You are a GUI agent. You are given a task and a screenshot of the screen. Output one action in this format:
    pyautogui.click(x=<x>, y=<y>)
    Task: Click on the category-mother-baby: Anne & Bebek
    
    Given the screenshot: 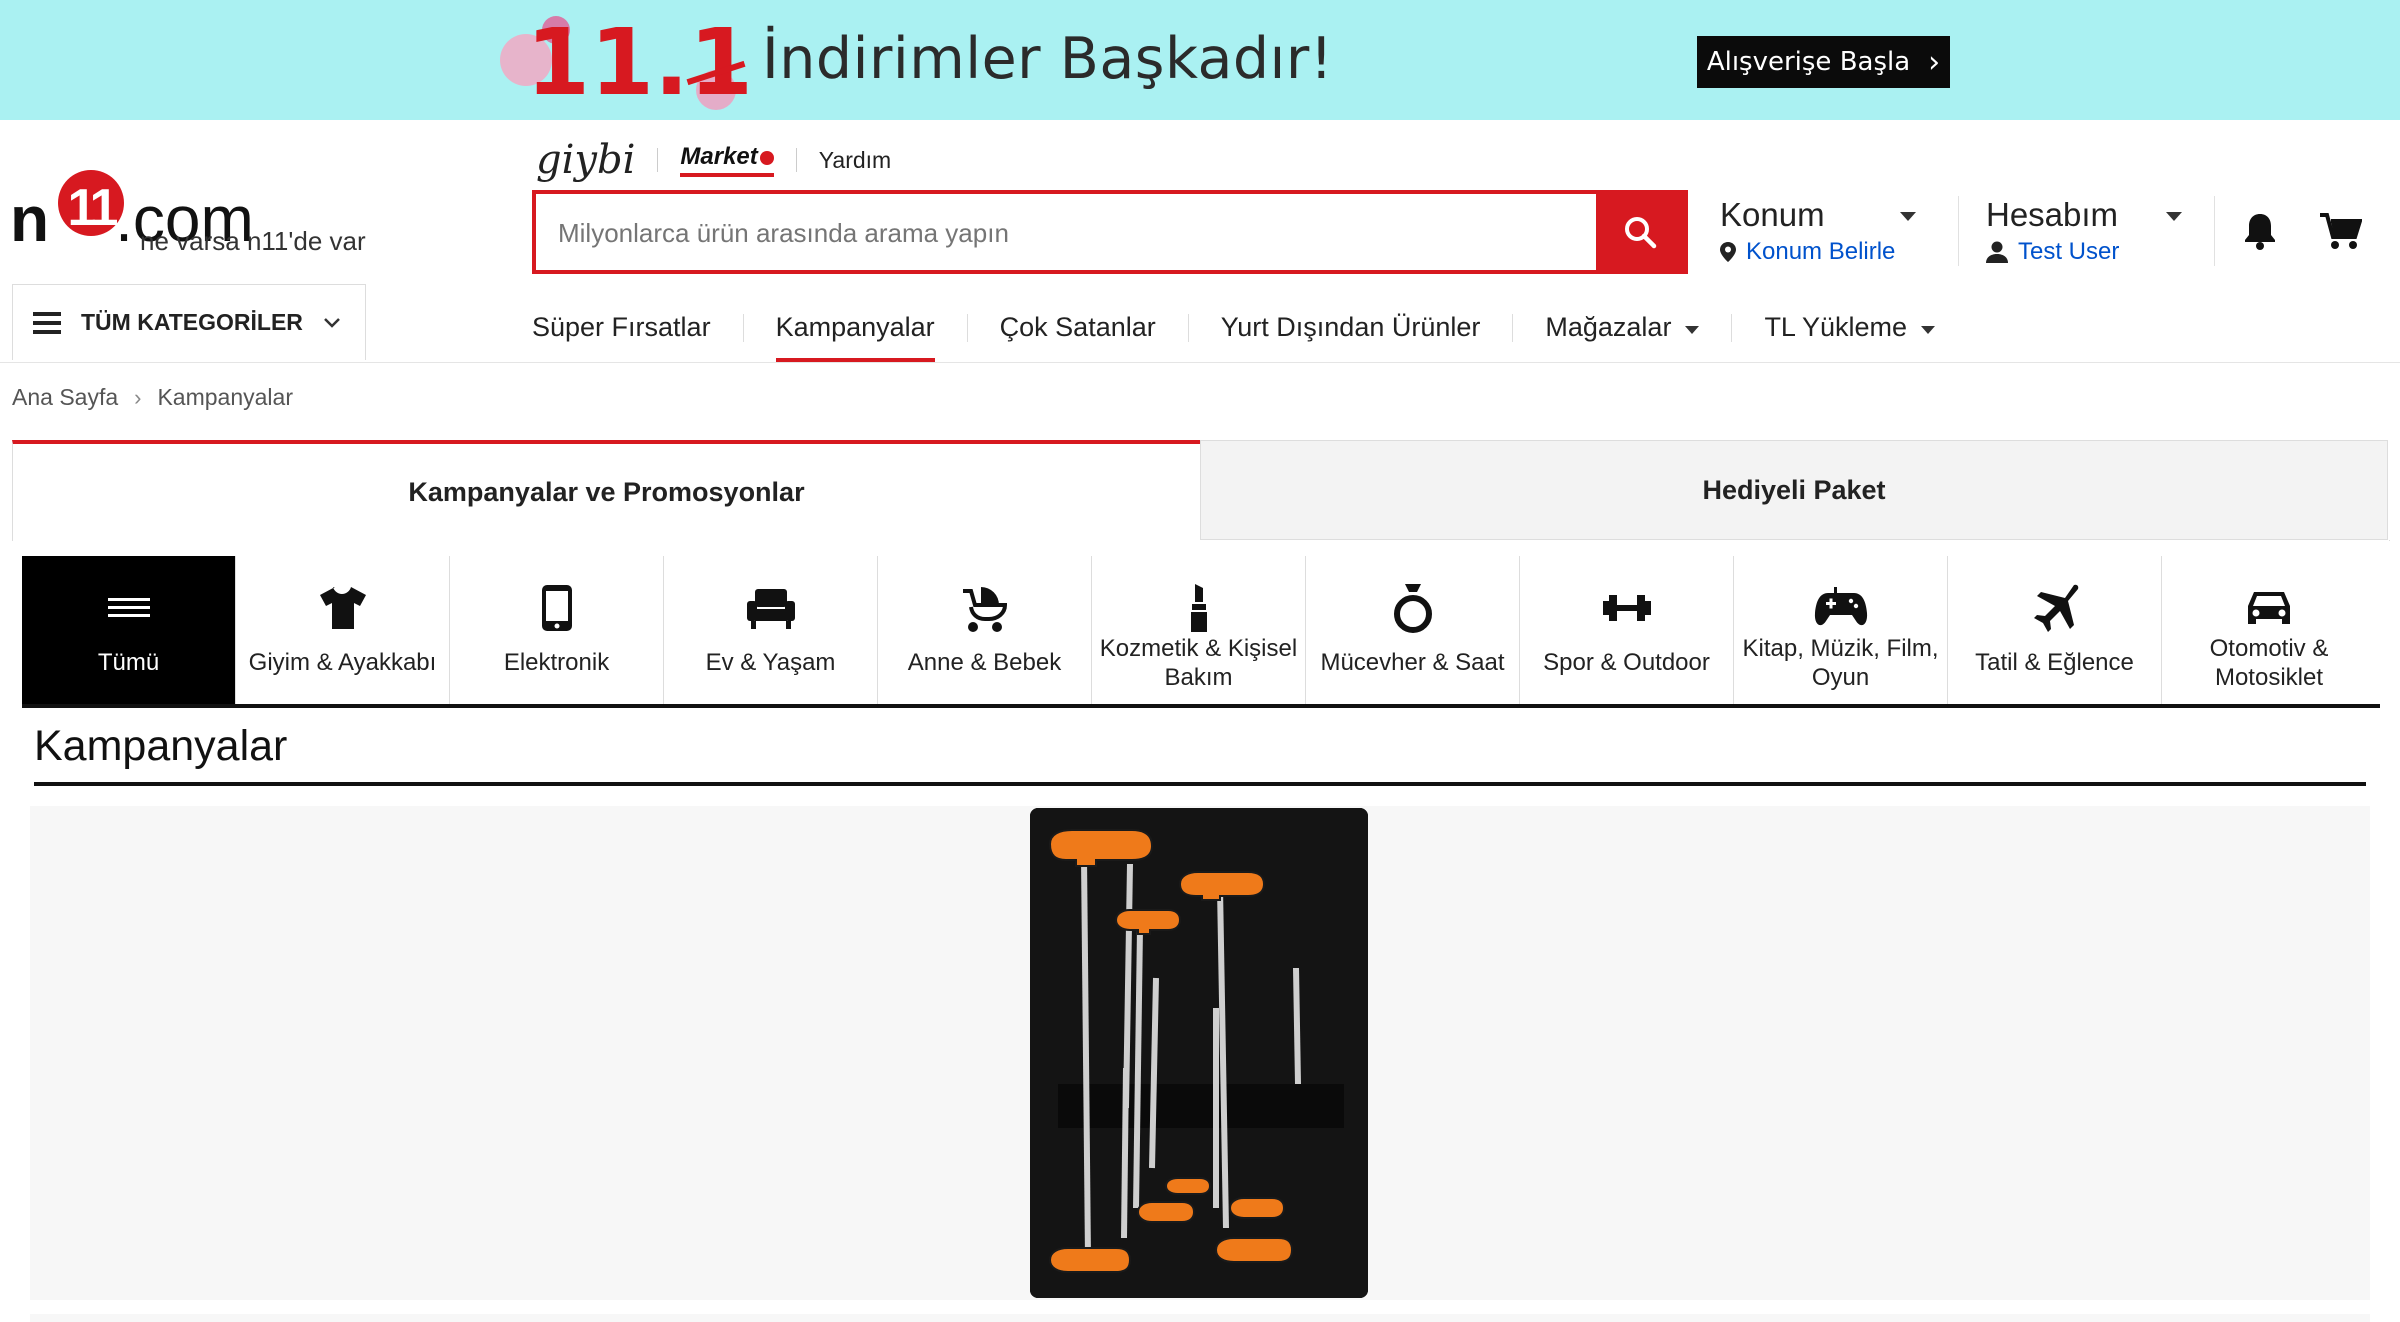 What is the action you would take?
    pyautogui.click(x=985, y=630)
    